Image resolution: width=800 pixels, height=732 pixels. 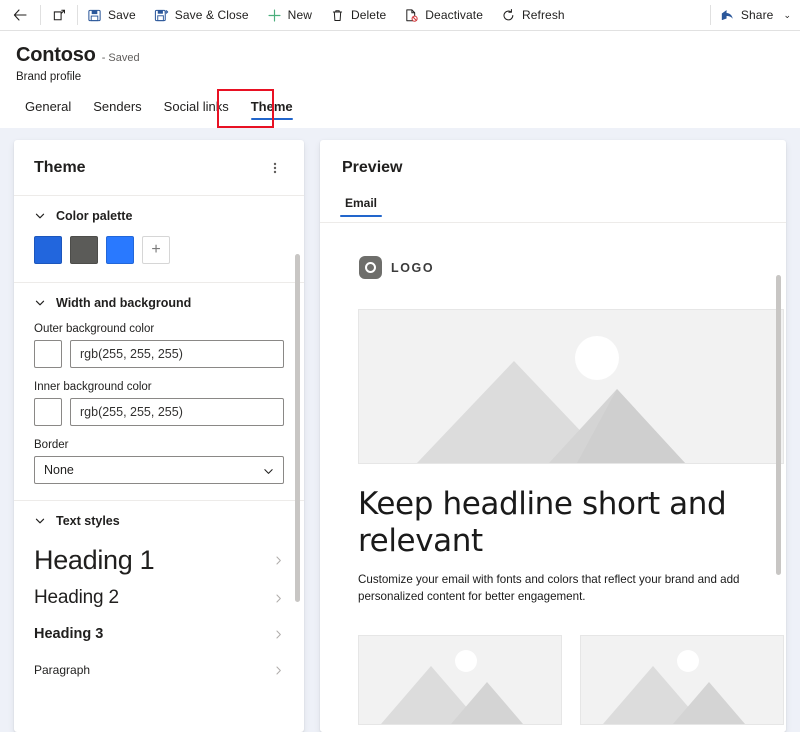 I want to click on save-button-label: Save, so click(x=122, y=15).